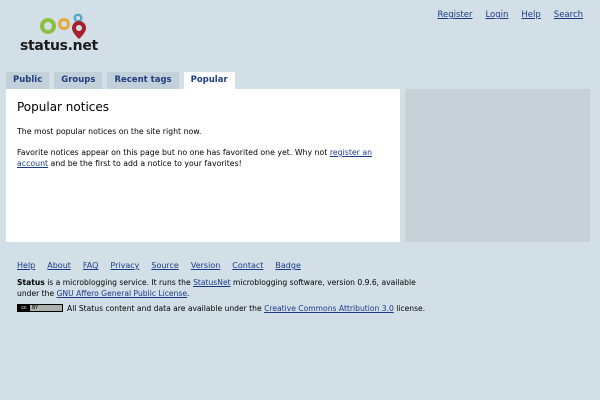 The image size is (600, 400). What do you see at coordinates (28, 80) in the screenshot?
I see `tab-public: Public` at bounding box center [28, 80].